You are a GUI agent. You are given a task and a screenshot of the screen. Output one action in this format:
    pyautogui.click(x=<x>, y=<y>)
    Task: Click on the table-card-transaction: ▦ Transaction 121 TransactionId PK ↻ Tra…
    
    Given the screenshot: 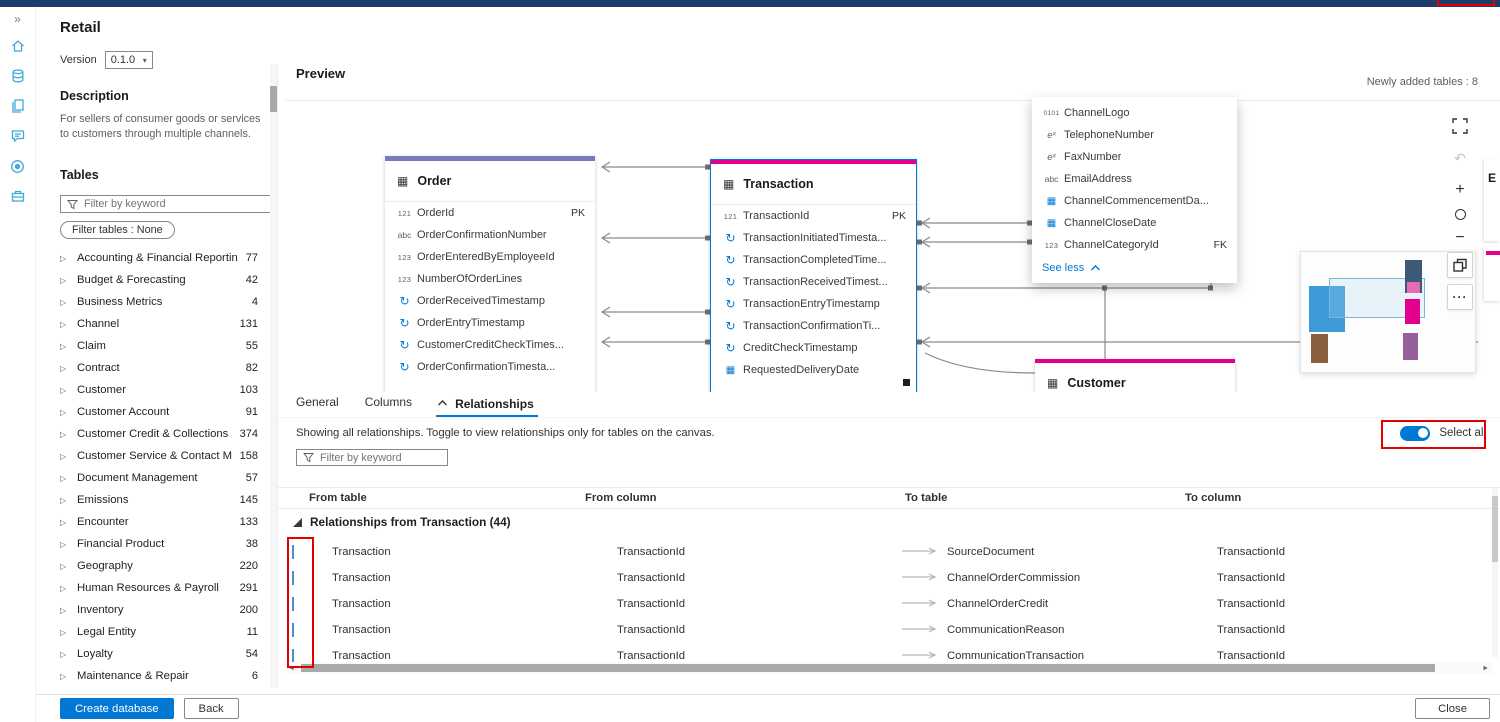 What is the action you would take?
    pyautogui.click(x=813, y=281)
    